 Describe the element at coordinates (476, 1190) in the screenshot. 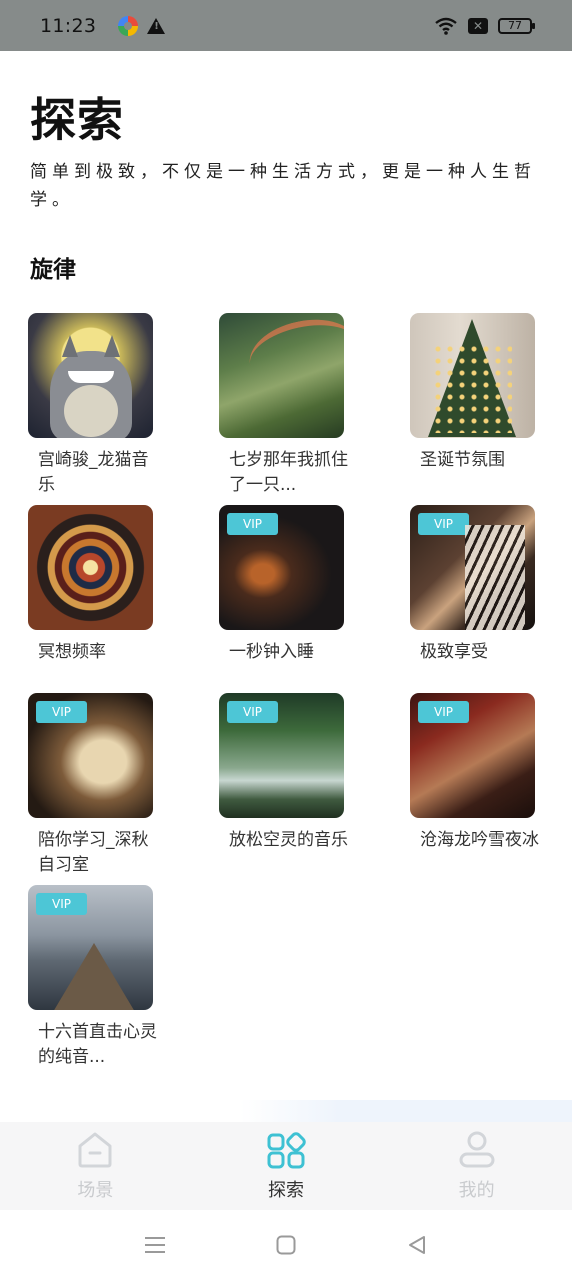

I see `nav-label-mine: 我的` at that location.